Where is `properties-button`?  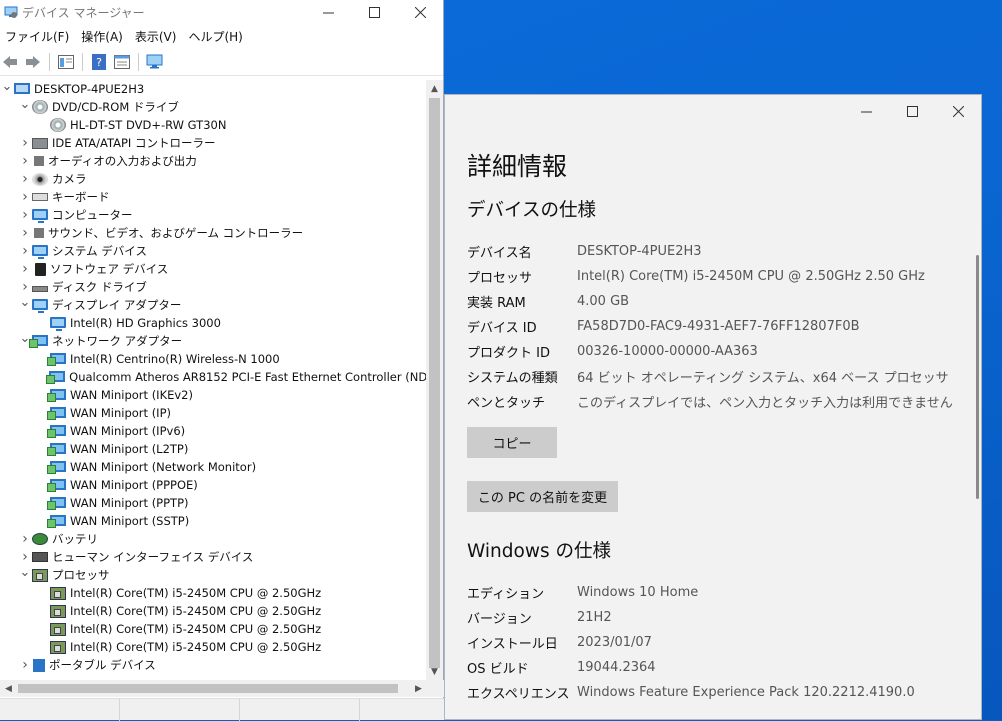 properties-button is located at coordinates (122, 62).